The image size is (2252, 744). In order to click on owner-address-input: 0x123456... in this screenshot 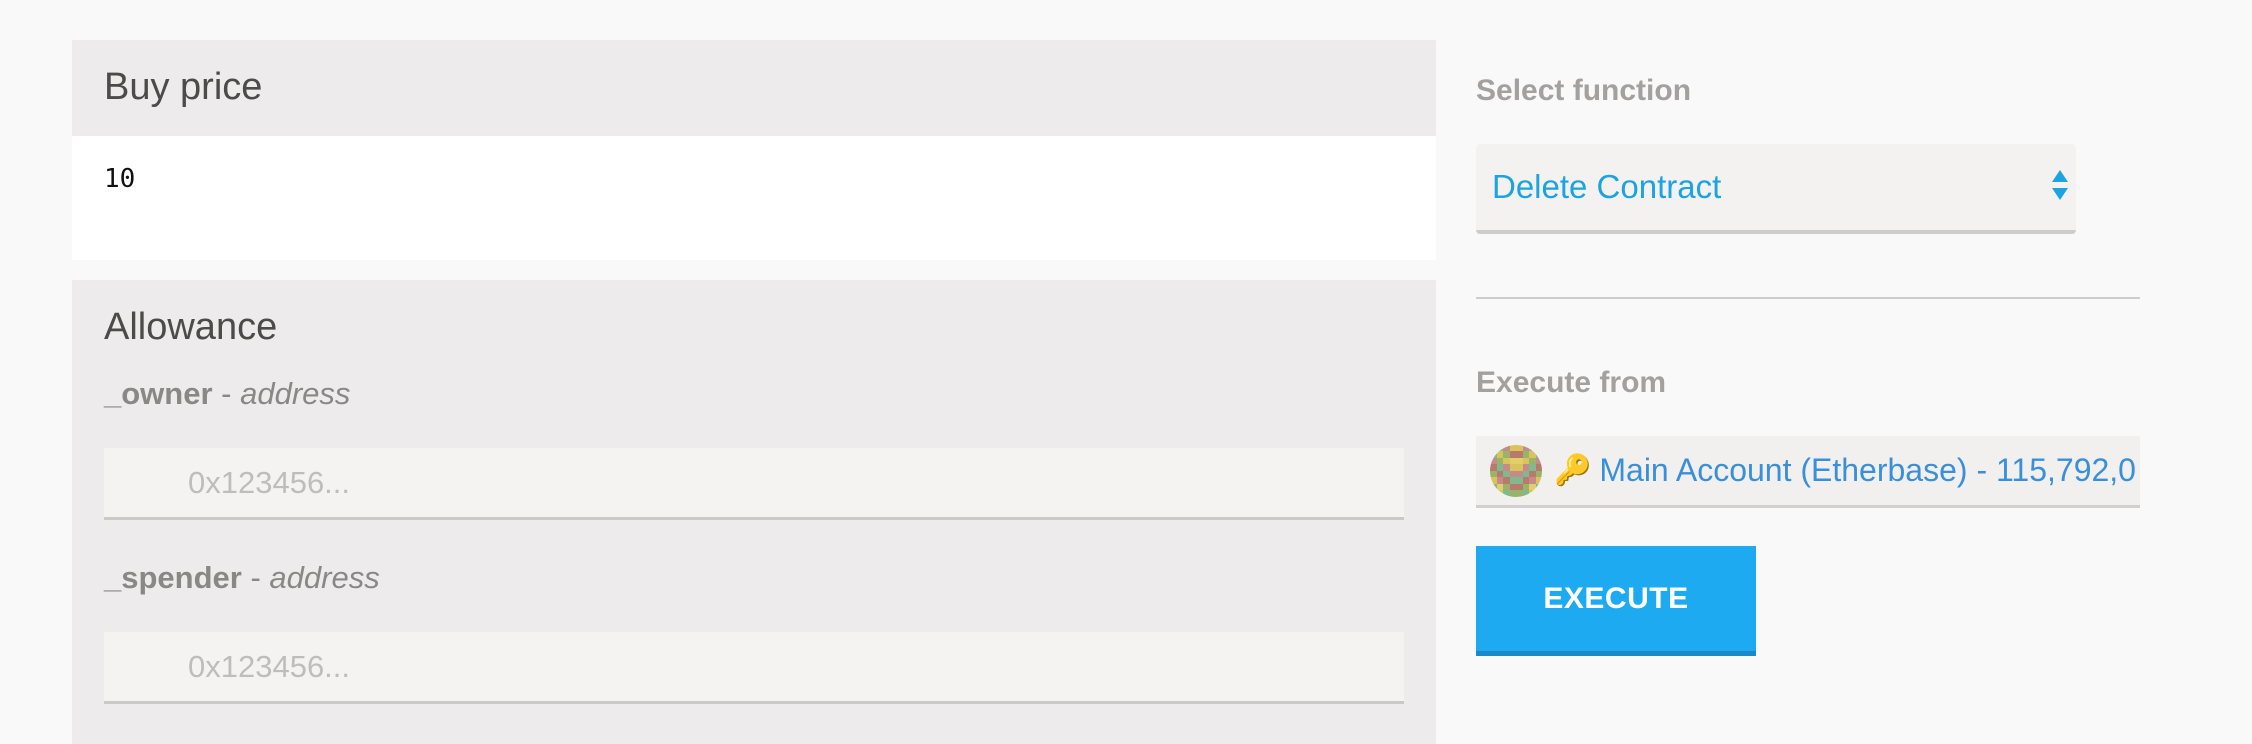, I will do `click(754, 484)`.